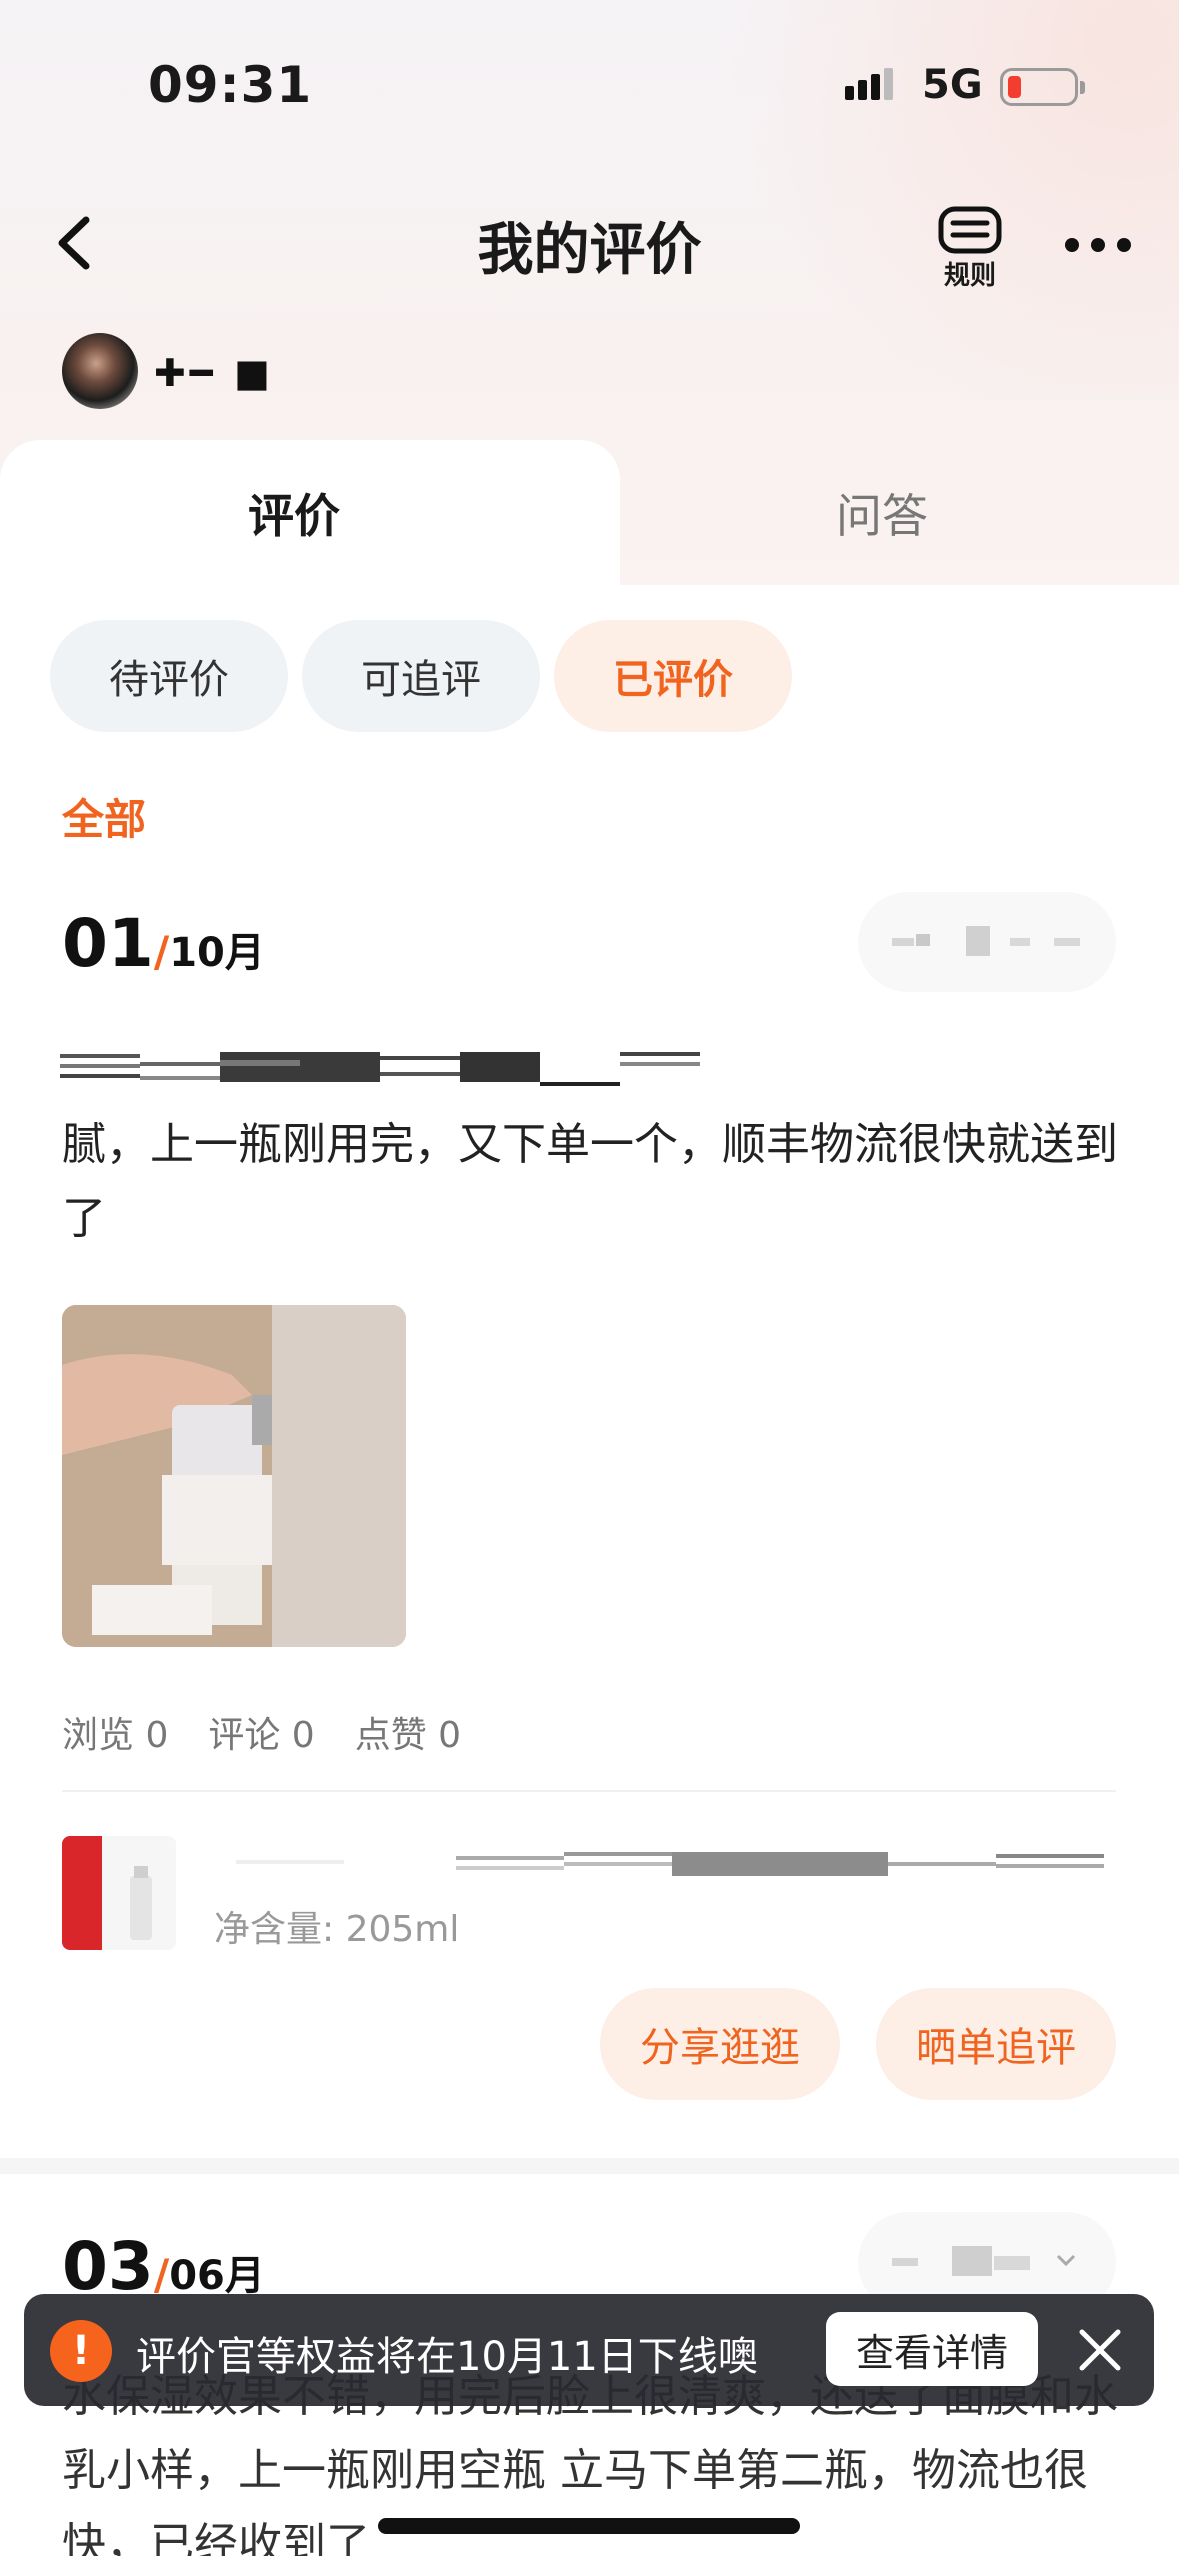 This screenshot has height=2556, width=1179. Describe the element at coordinates (996, 2044) in the screenshot. I see `follow-up-review-button: 晒单追评` at that location.